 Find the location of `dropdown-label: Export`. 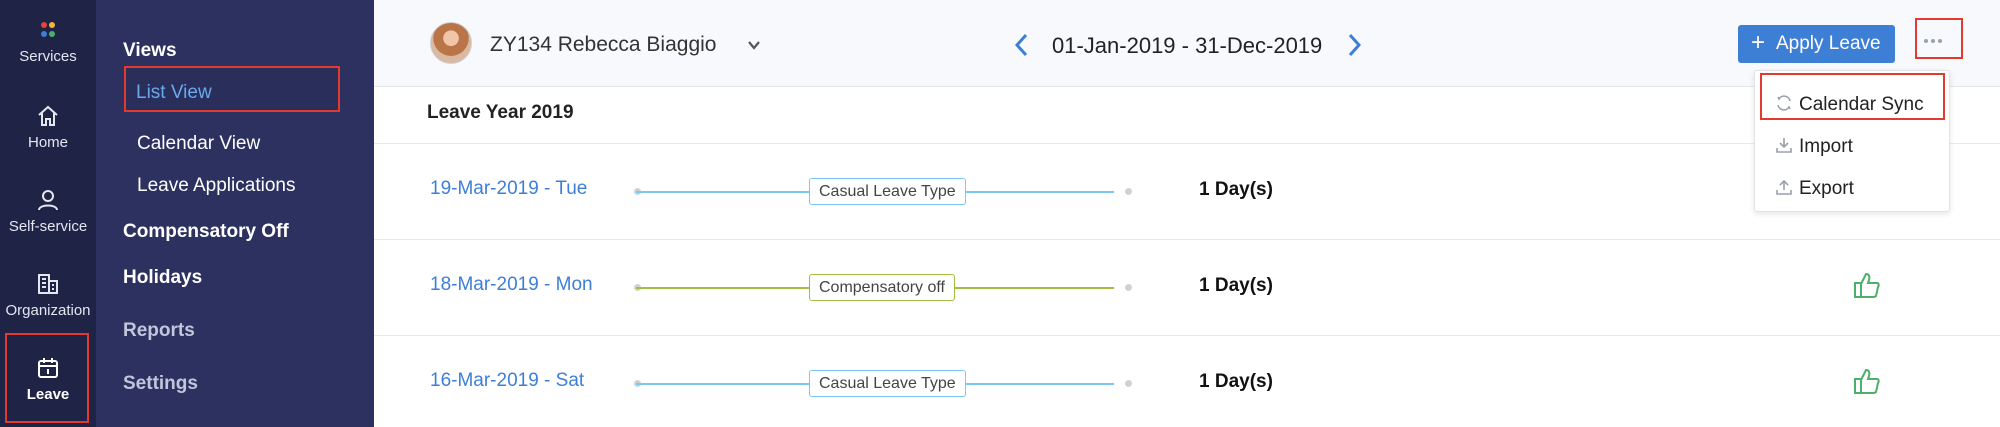

dropdown-label: Export is located at coordinates (1826, 188).